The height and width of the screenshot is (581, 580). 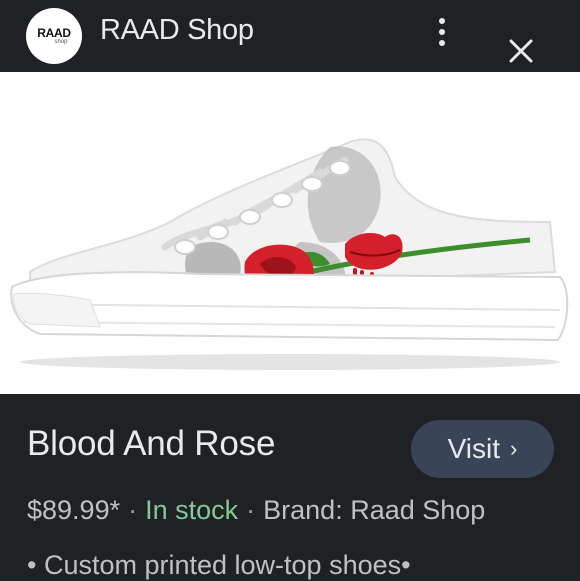 I want to click on product-meta: $89.99* · In stock · Brand: Raad Shop, so click(x=256, y=510).